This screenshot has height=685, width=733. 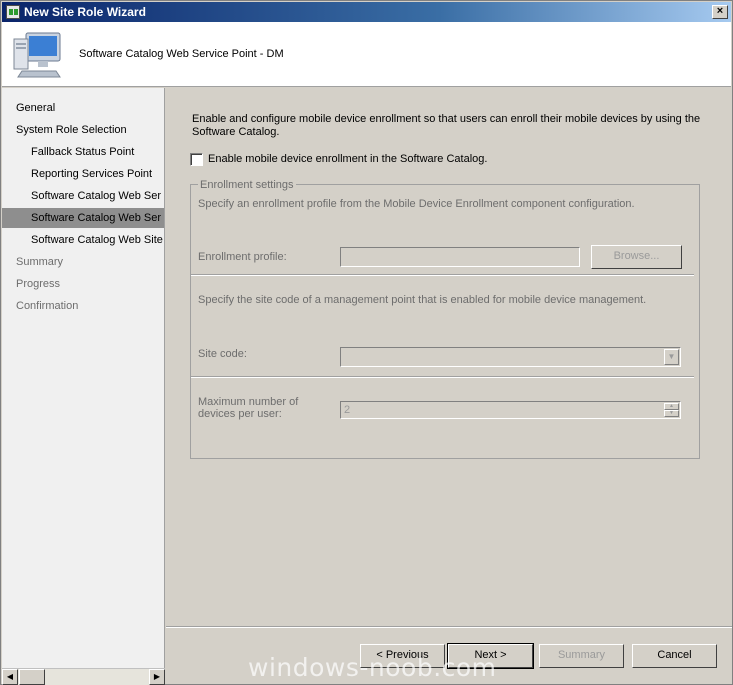 I want to click on enrollment-profile-field, so click(x=460, y=257).